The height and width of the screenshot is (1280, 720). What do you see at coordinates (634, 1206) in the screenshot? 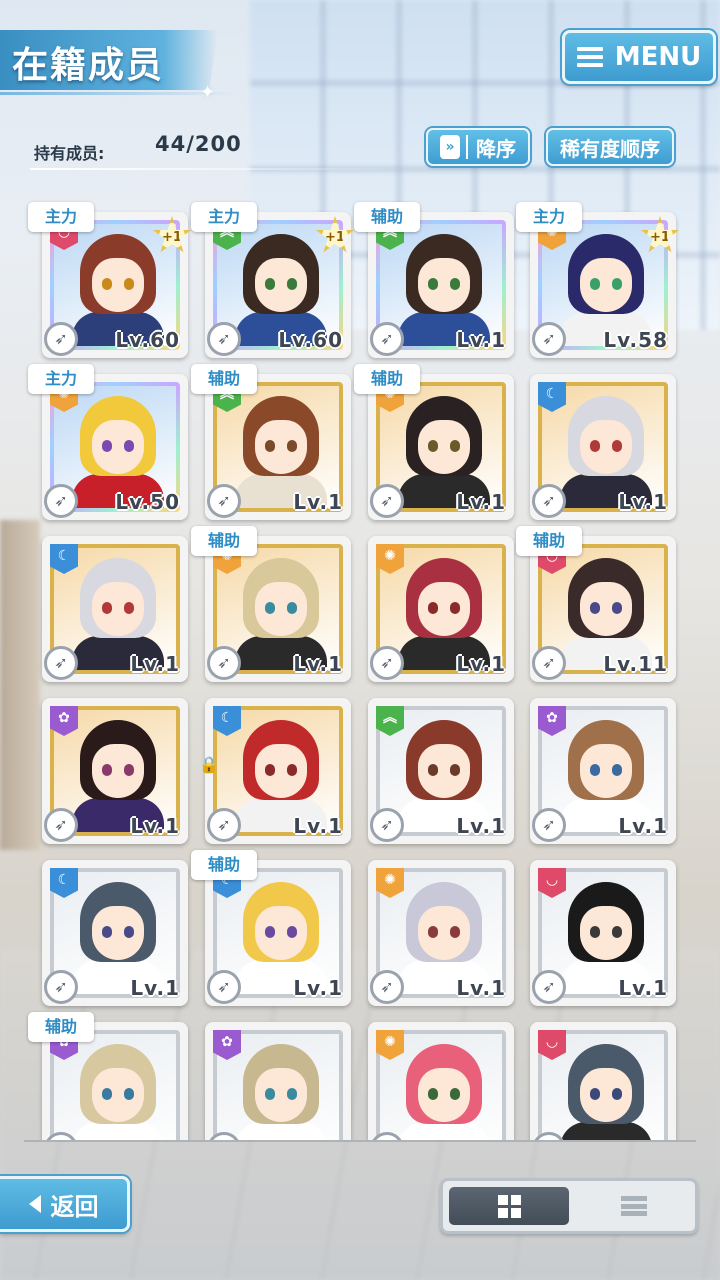
I see `list-view-button` at bounding box center [634, 1206].